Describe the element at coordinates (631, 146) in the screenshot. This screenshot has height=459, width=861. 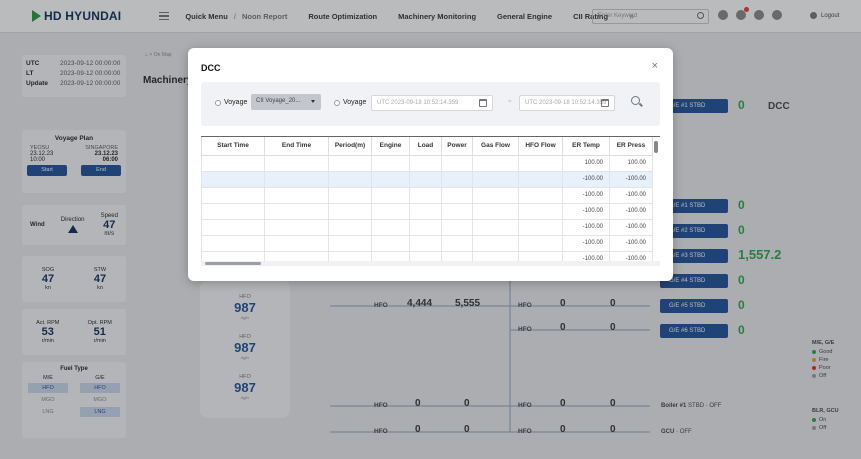
I see `col-er-press: ER Press` at that location.